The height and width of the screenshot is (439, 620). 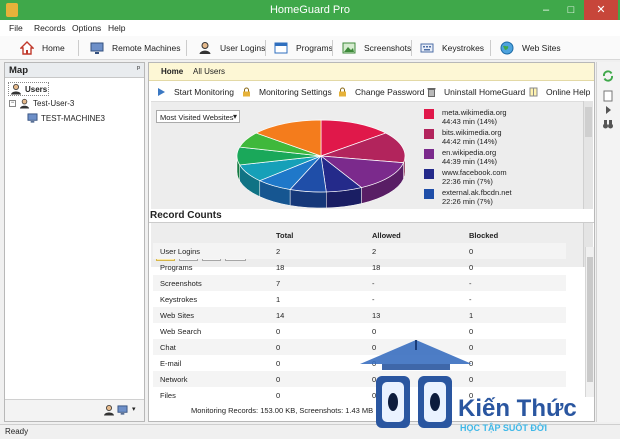 What do you see at coordinates (138, 68) in the screenshot?
I see `pin-icon: ᵖ` at bounding box center [138, 68].